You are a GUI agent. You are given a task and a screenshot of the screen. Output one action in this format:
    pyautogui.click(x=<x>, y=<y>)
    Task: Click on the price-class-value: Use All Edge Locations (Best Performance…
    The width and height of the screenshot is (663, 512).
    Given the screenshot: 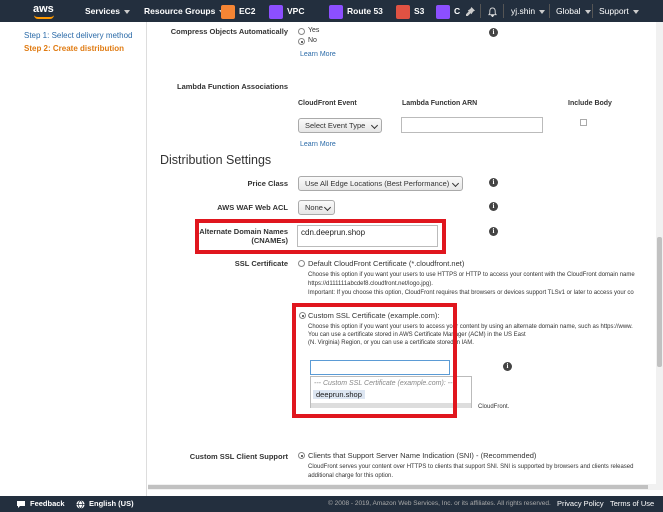 What is the action you would take?
    pyautogui.click(x=377, y=183)
    